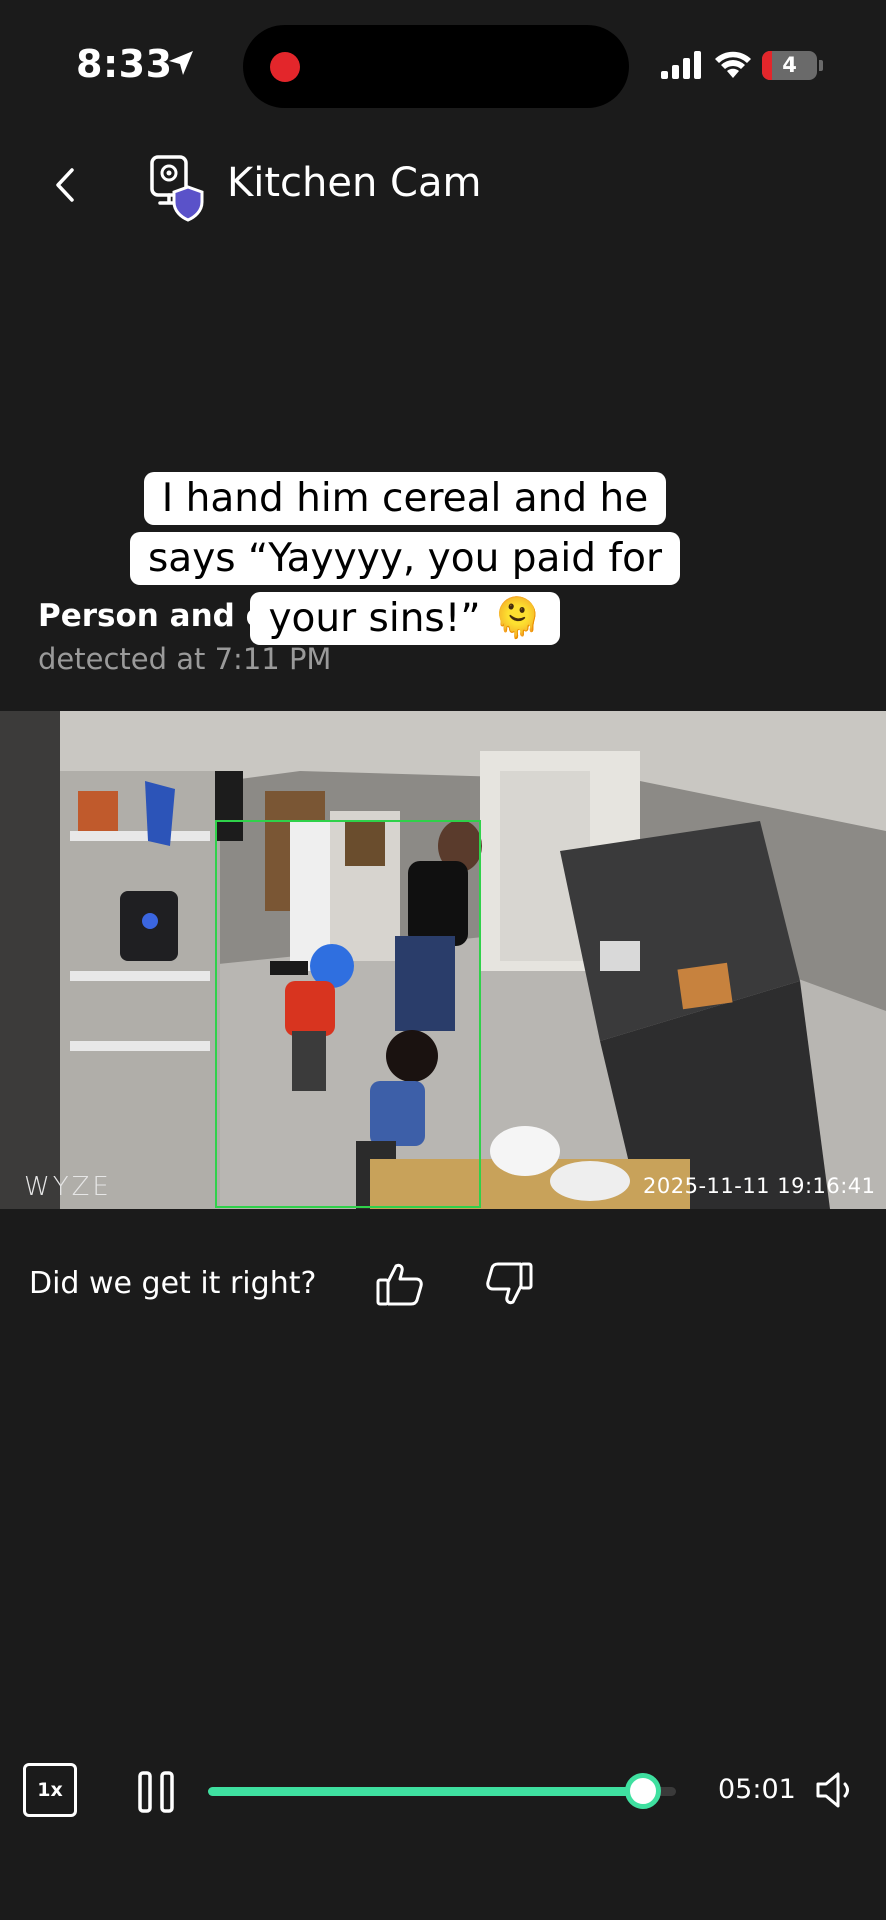  I want to click on battery-percent: 4, so click(789, 65).